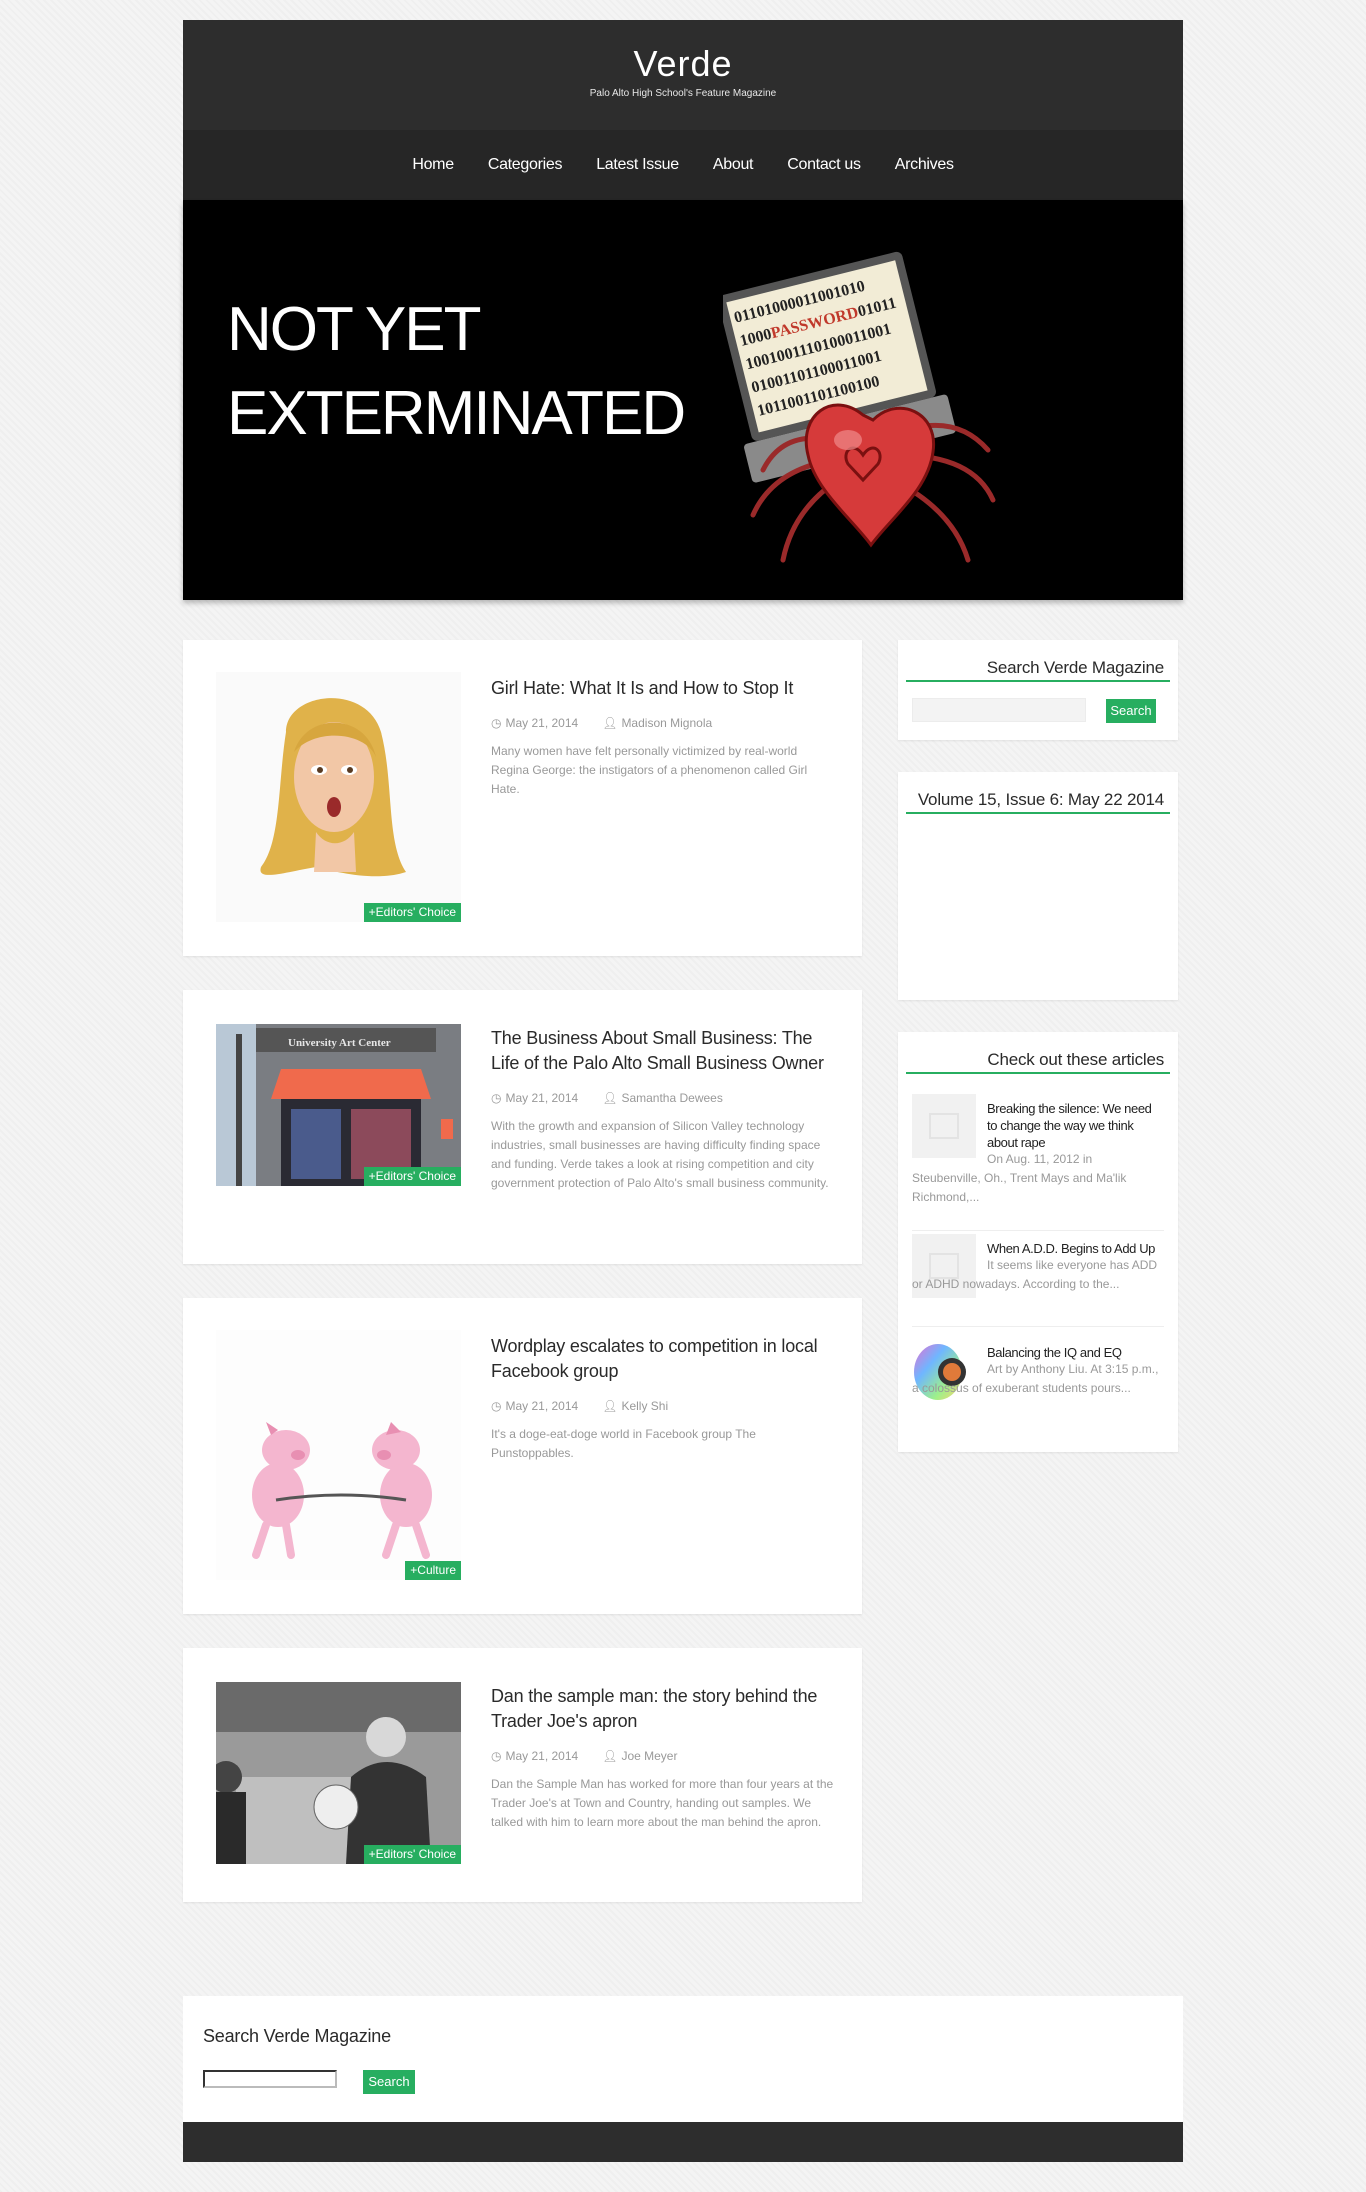  What do you see at coordinates (1038, 886) in the screenshot?
I see `sidebar-issue-widget: Volume 15, Issue 6: May 22 2014` at bounding box center [1038, 886].